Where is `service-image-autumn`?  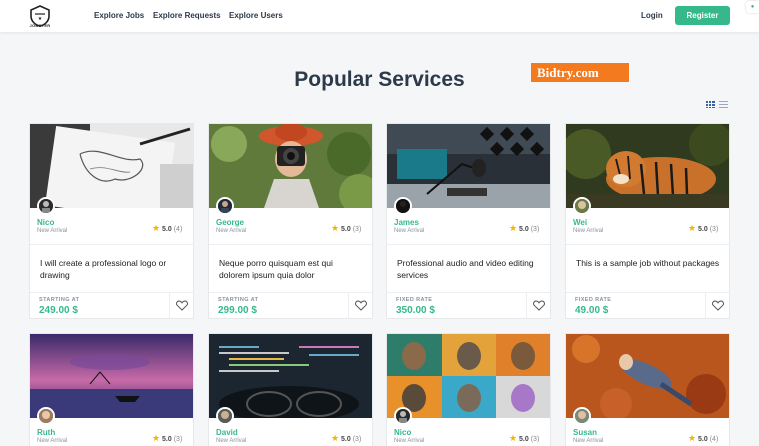 service-image-autumn is located at coordinates (647, 376).